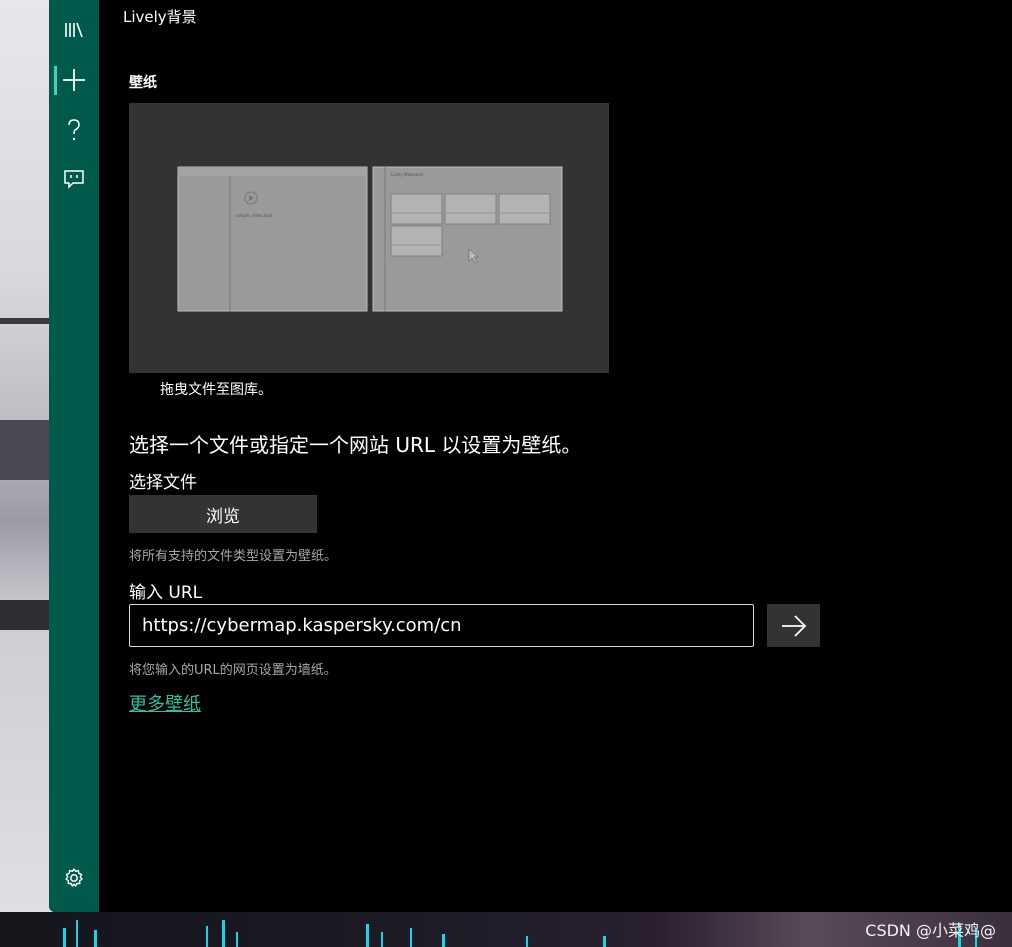 This screenshot has height=947, width=1012. Describe the element at coordinates (216, 390) in the screenshot. I see `preview-caption: 拖曳文件至图库。` at that location.